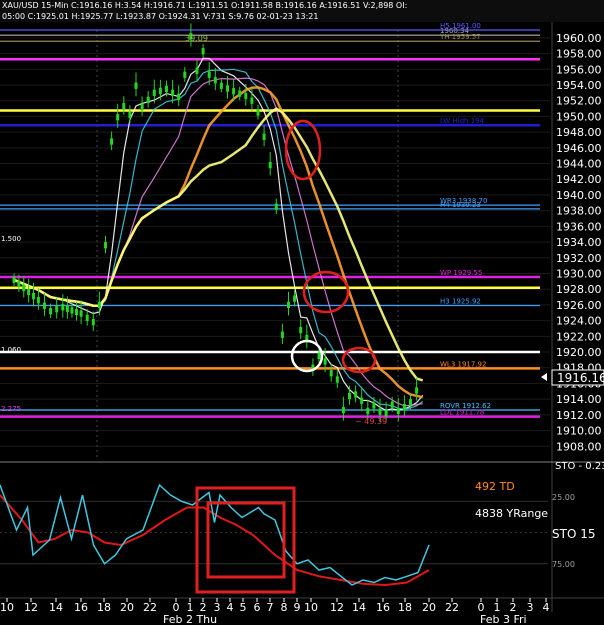  Describe the element at coordinates (463, 201) in the screenshot. I see `level-label: WR3 1938.70` at that location.